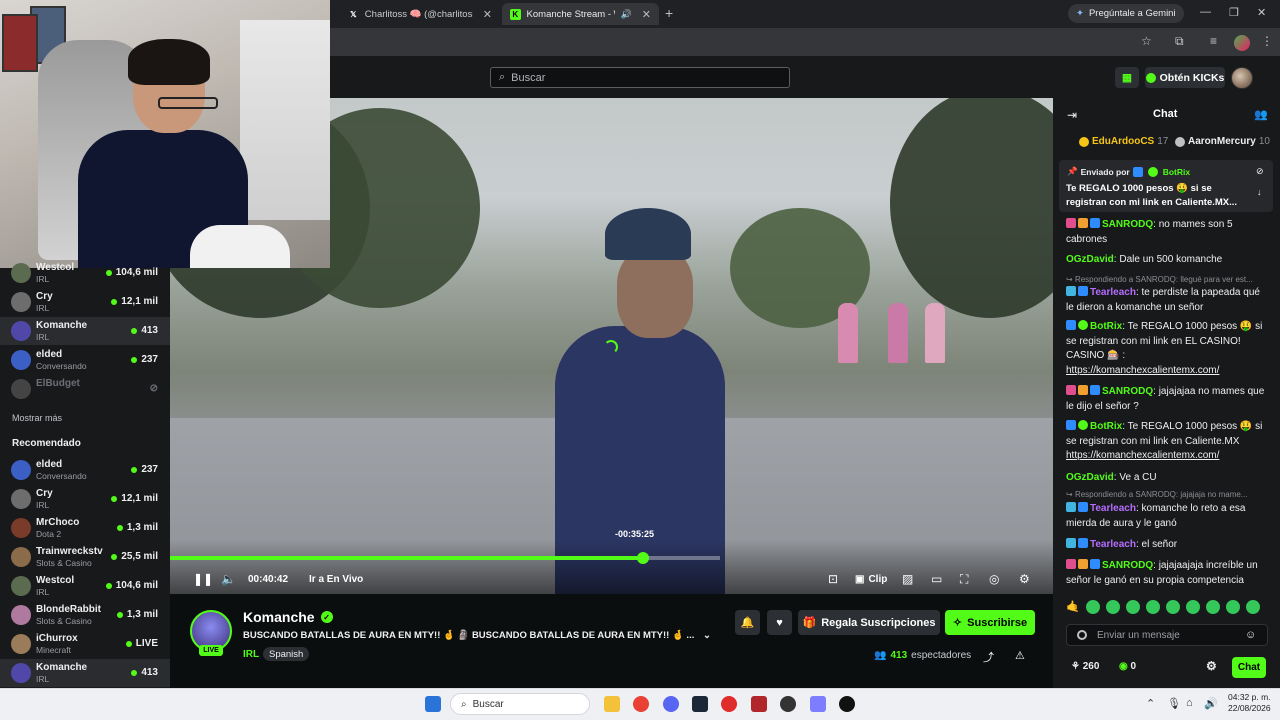  I want to click on steam-icon, so click(700, 704).